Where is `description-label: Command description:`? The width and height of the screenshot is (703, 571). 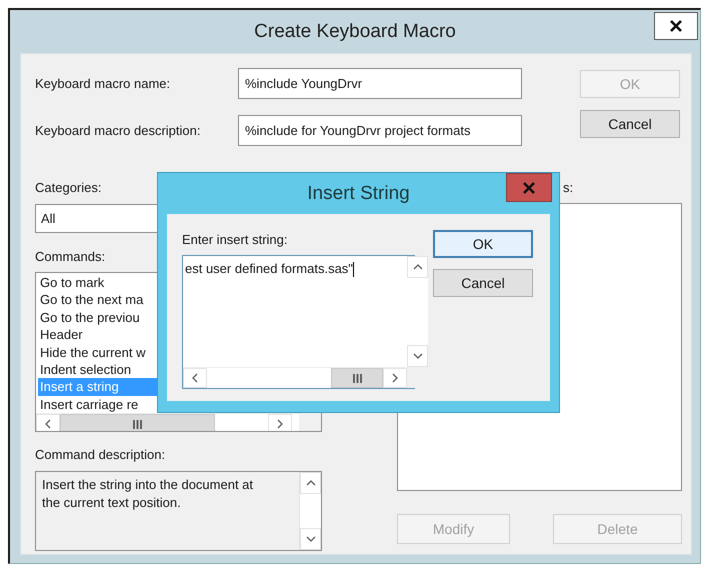
description-label: Command description: is located at coordinates (100, 455).